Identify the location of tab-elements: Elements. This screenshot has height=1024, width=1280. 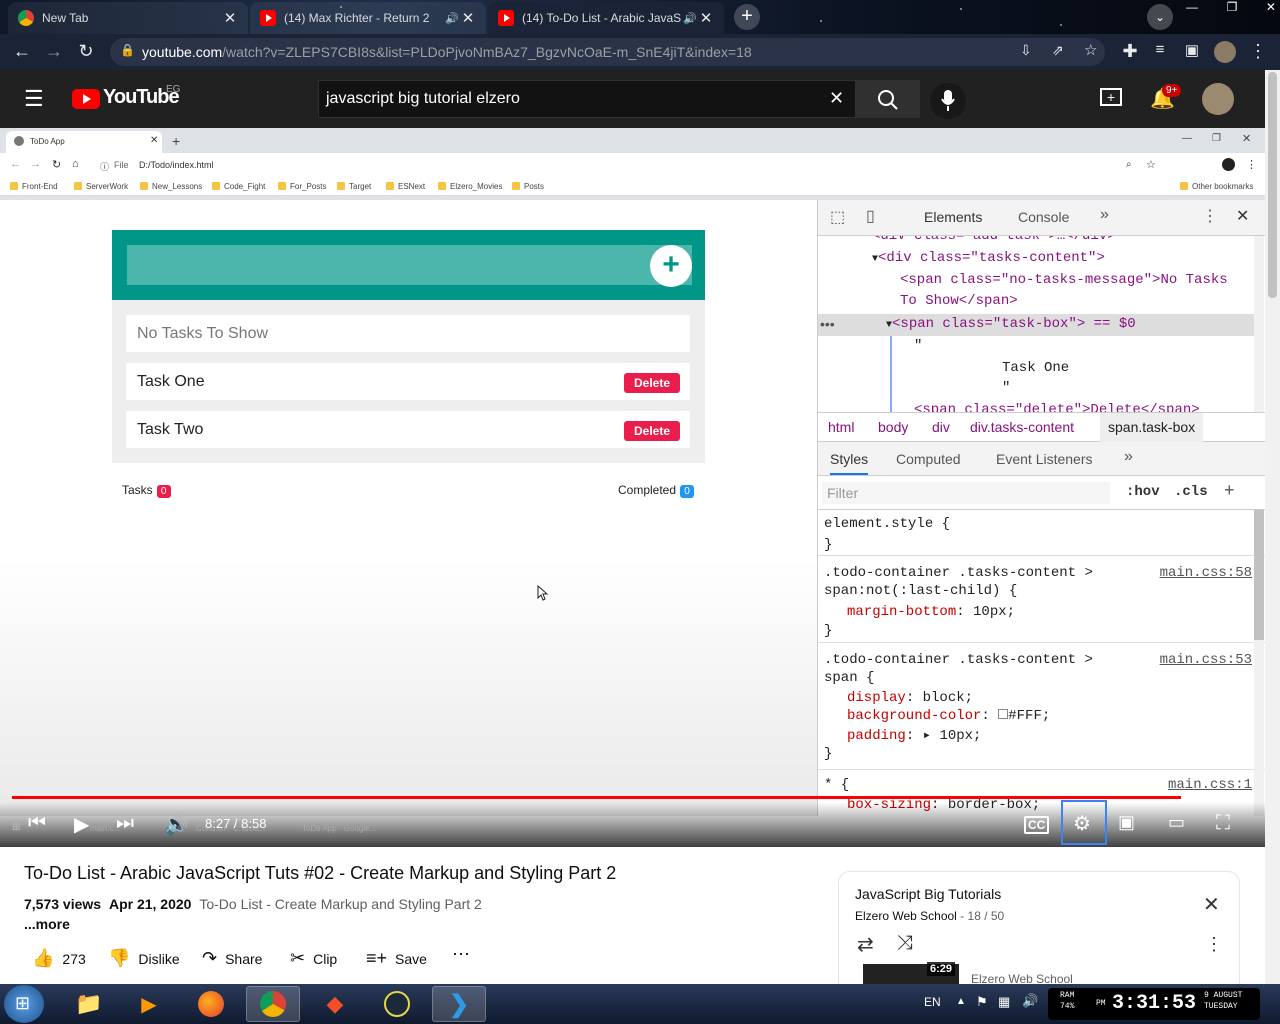
(953, 217).